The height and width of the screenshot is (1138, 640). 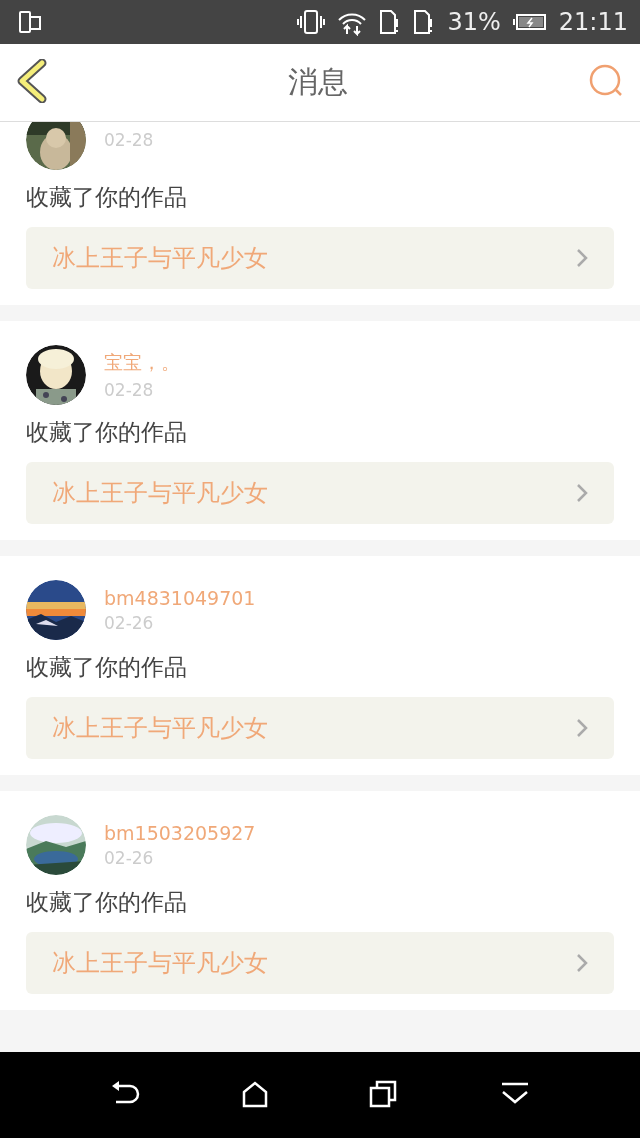 I want to click on screen-mirror-icon, so click(x=30, y=22).